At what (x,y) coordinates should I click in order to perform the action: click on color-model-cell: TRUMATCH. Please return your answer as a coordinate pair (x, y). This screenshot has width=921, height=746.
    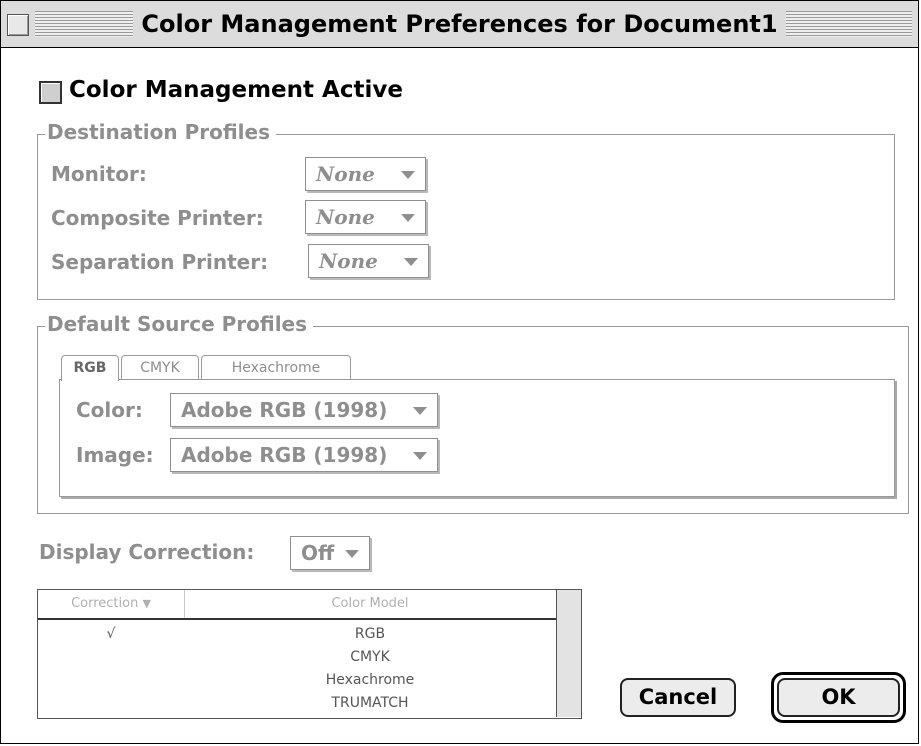
    Looking at the image, I should click on (370, 703).